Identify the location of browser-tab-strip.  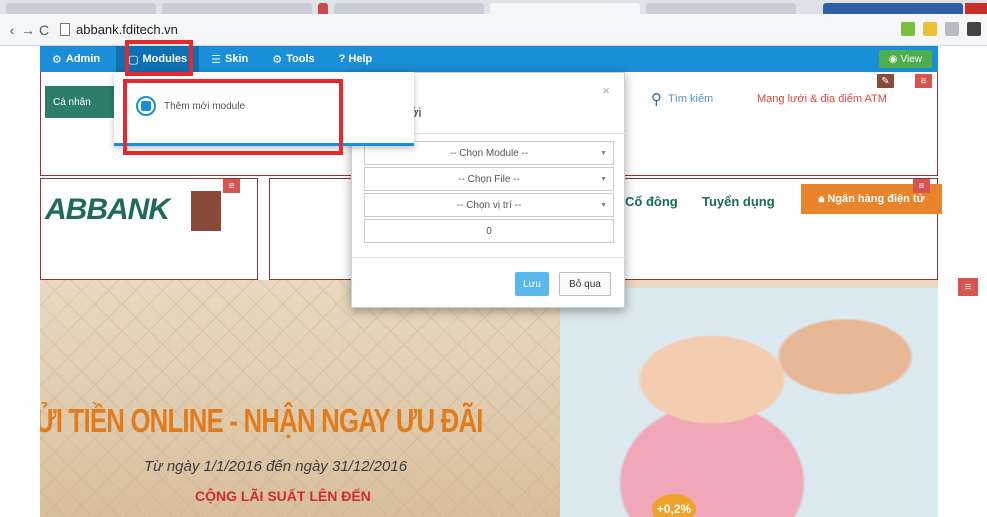
(493, 7).